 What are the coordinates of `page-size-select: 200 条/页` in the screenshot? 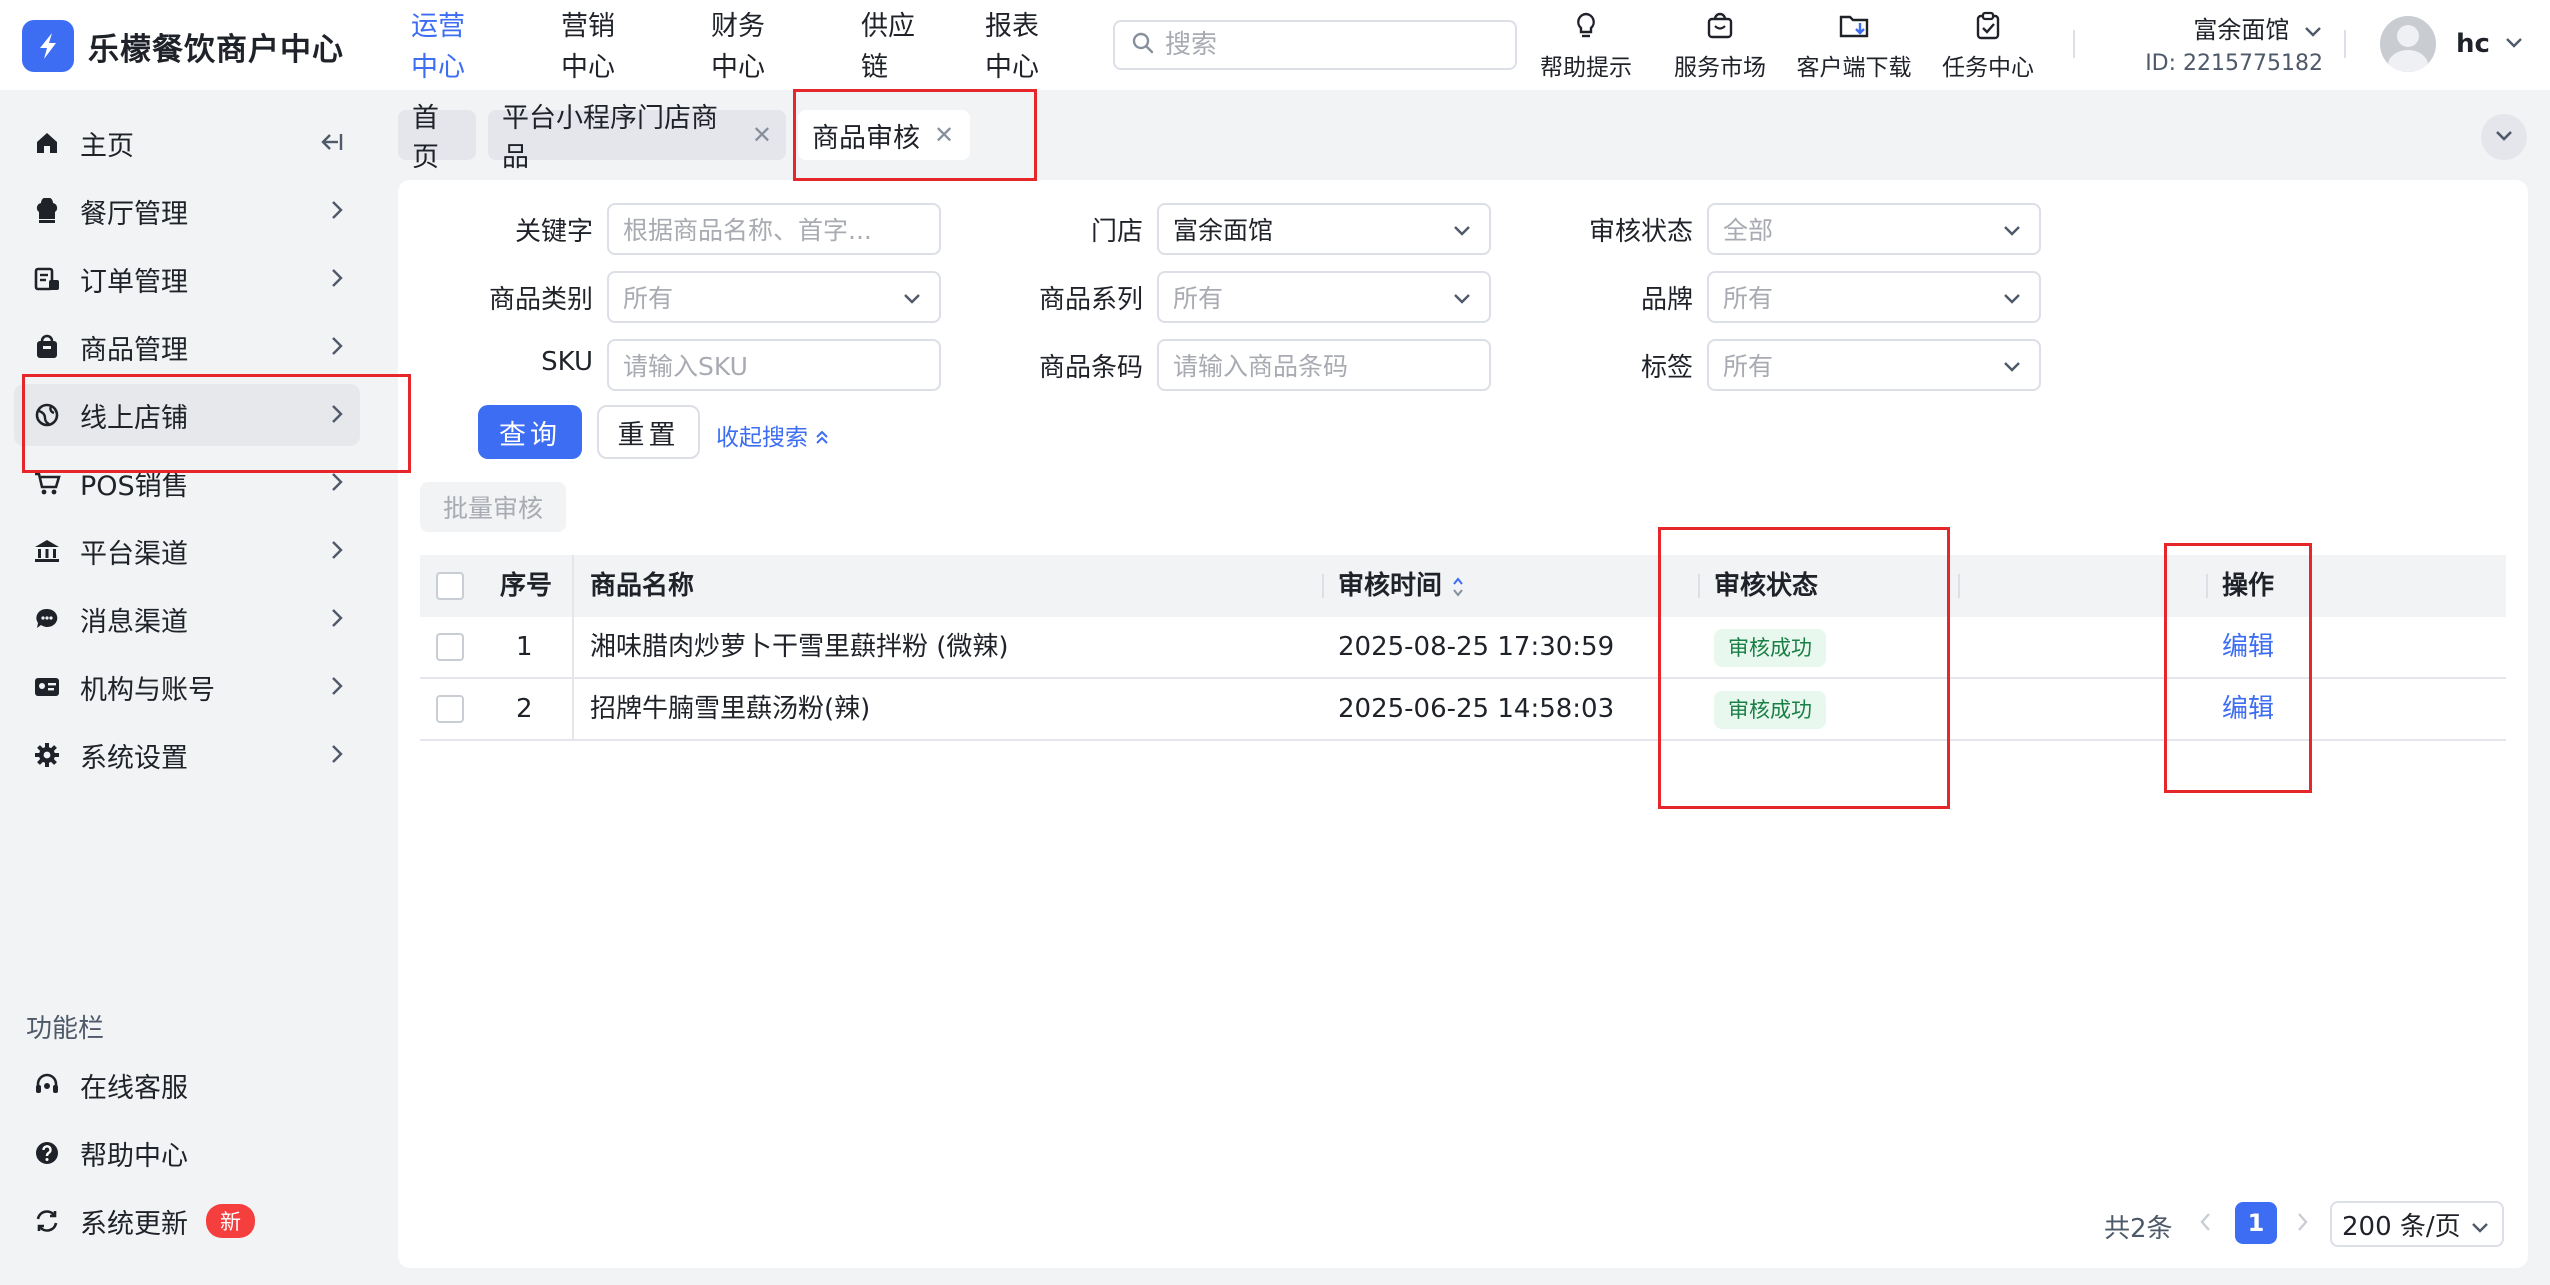 It's located at (2417, 1224).